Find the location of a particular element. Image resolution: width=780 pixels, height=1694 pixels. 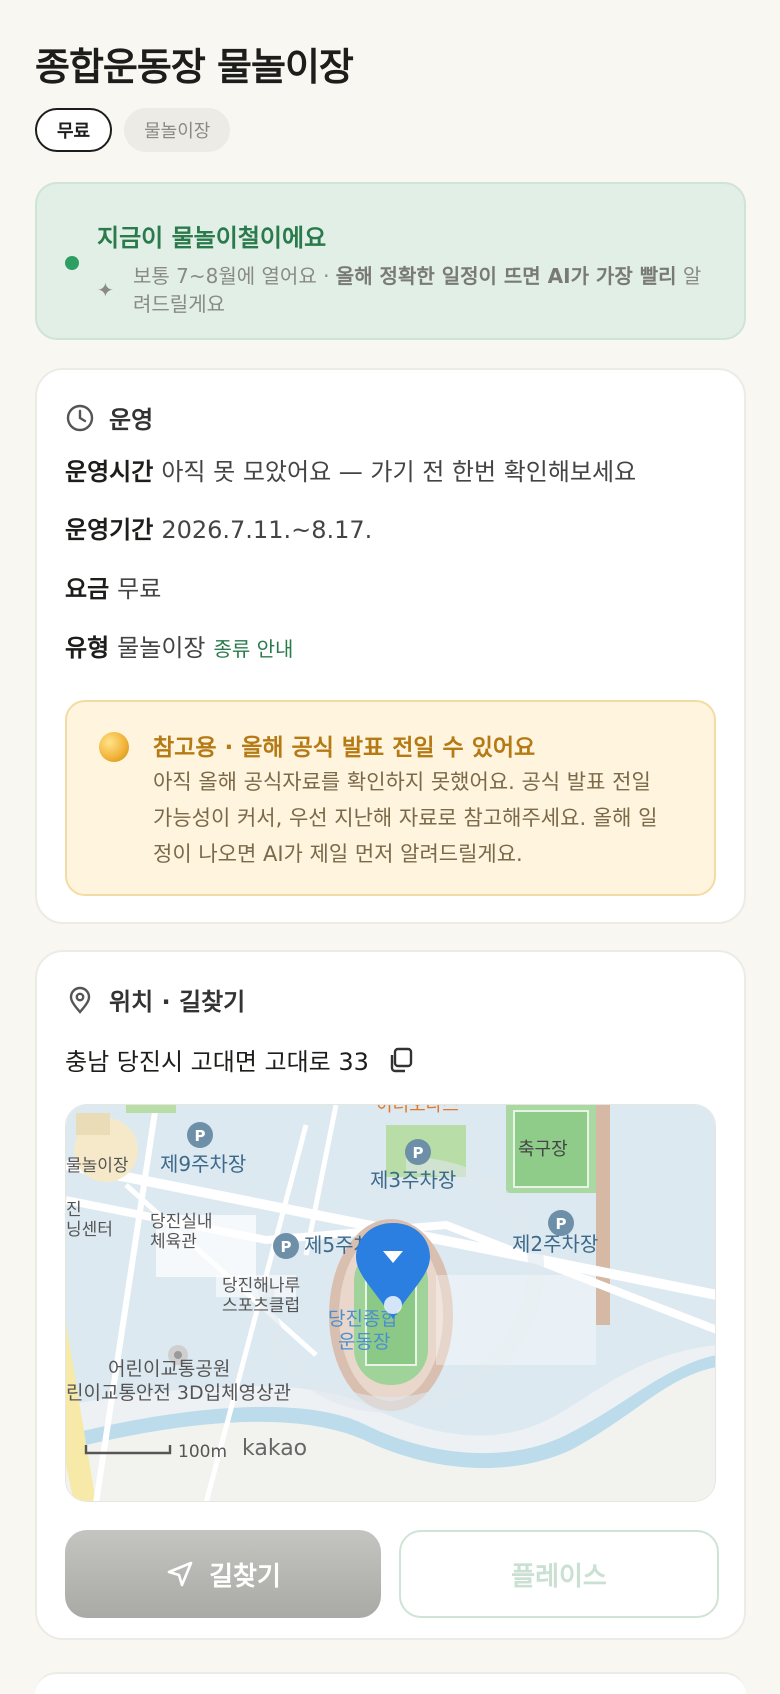

operation-header: 운영 is located at coordinates (109, 417).